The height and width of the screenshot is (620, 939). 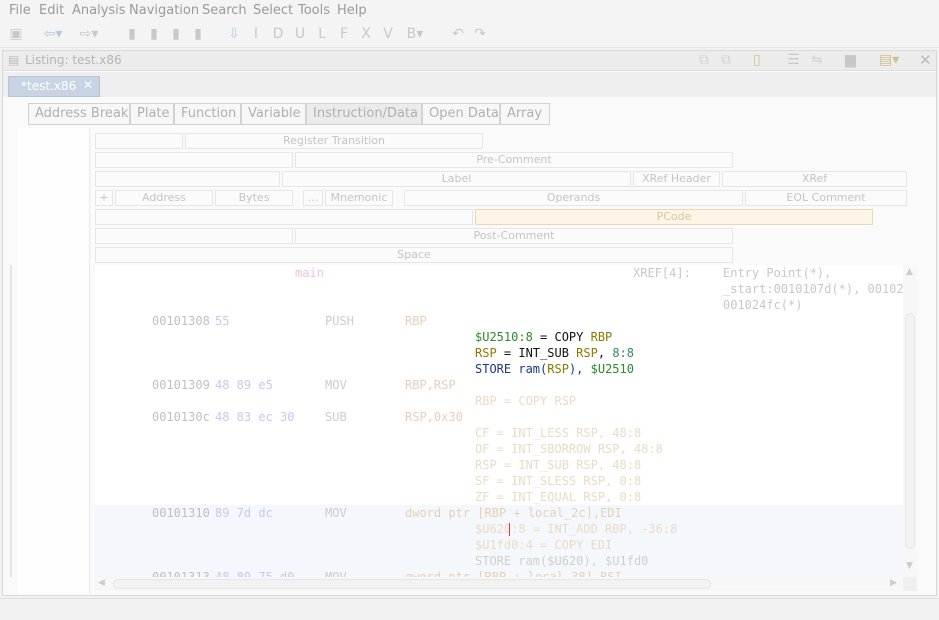 What do you see at coordinates (558, 497) in the screenshot?
I see `pcode-line: ZF = INT_EQUAL RSP, 0:8` at bounding box center [558, 497].